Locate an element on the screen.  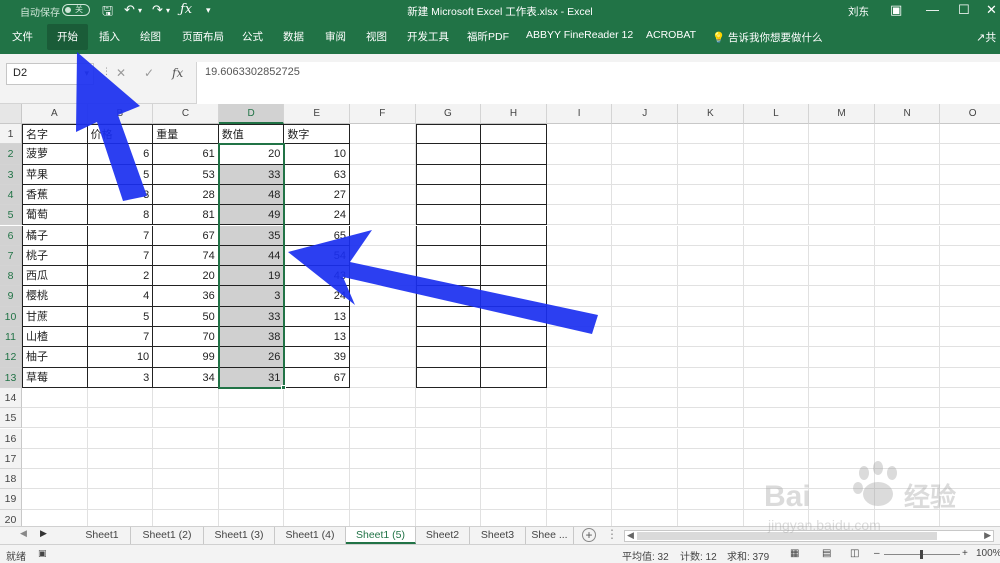
cell-n12 is located at coordinates (907, 357).